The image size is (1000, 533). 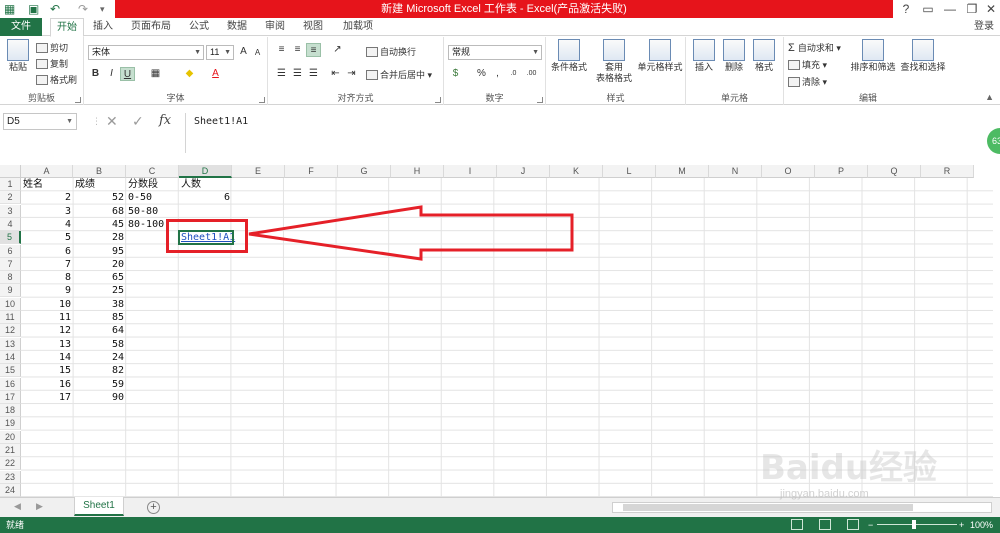 What do you see at coordinates (99, 344) in the screenshot?
I see `cell-b13: 58` at bounding box center [99, 344].